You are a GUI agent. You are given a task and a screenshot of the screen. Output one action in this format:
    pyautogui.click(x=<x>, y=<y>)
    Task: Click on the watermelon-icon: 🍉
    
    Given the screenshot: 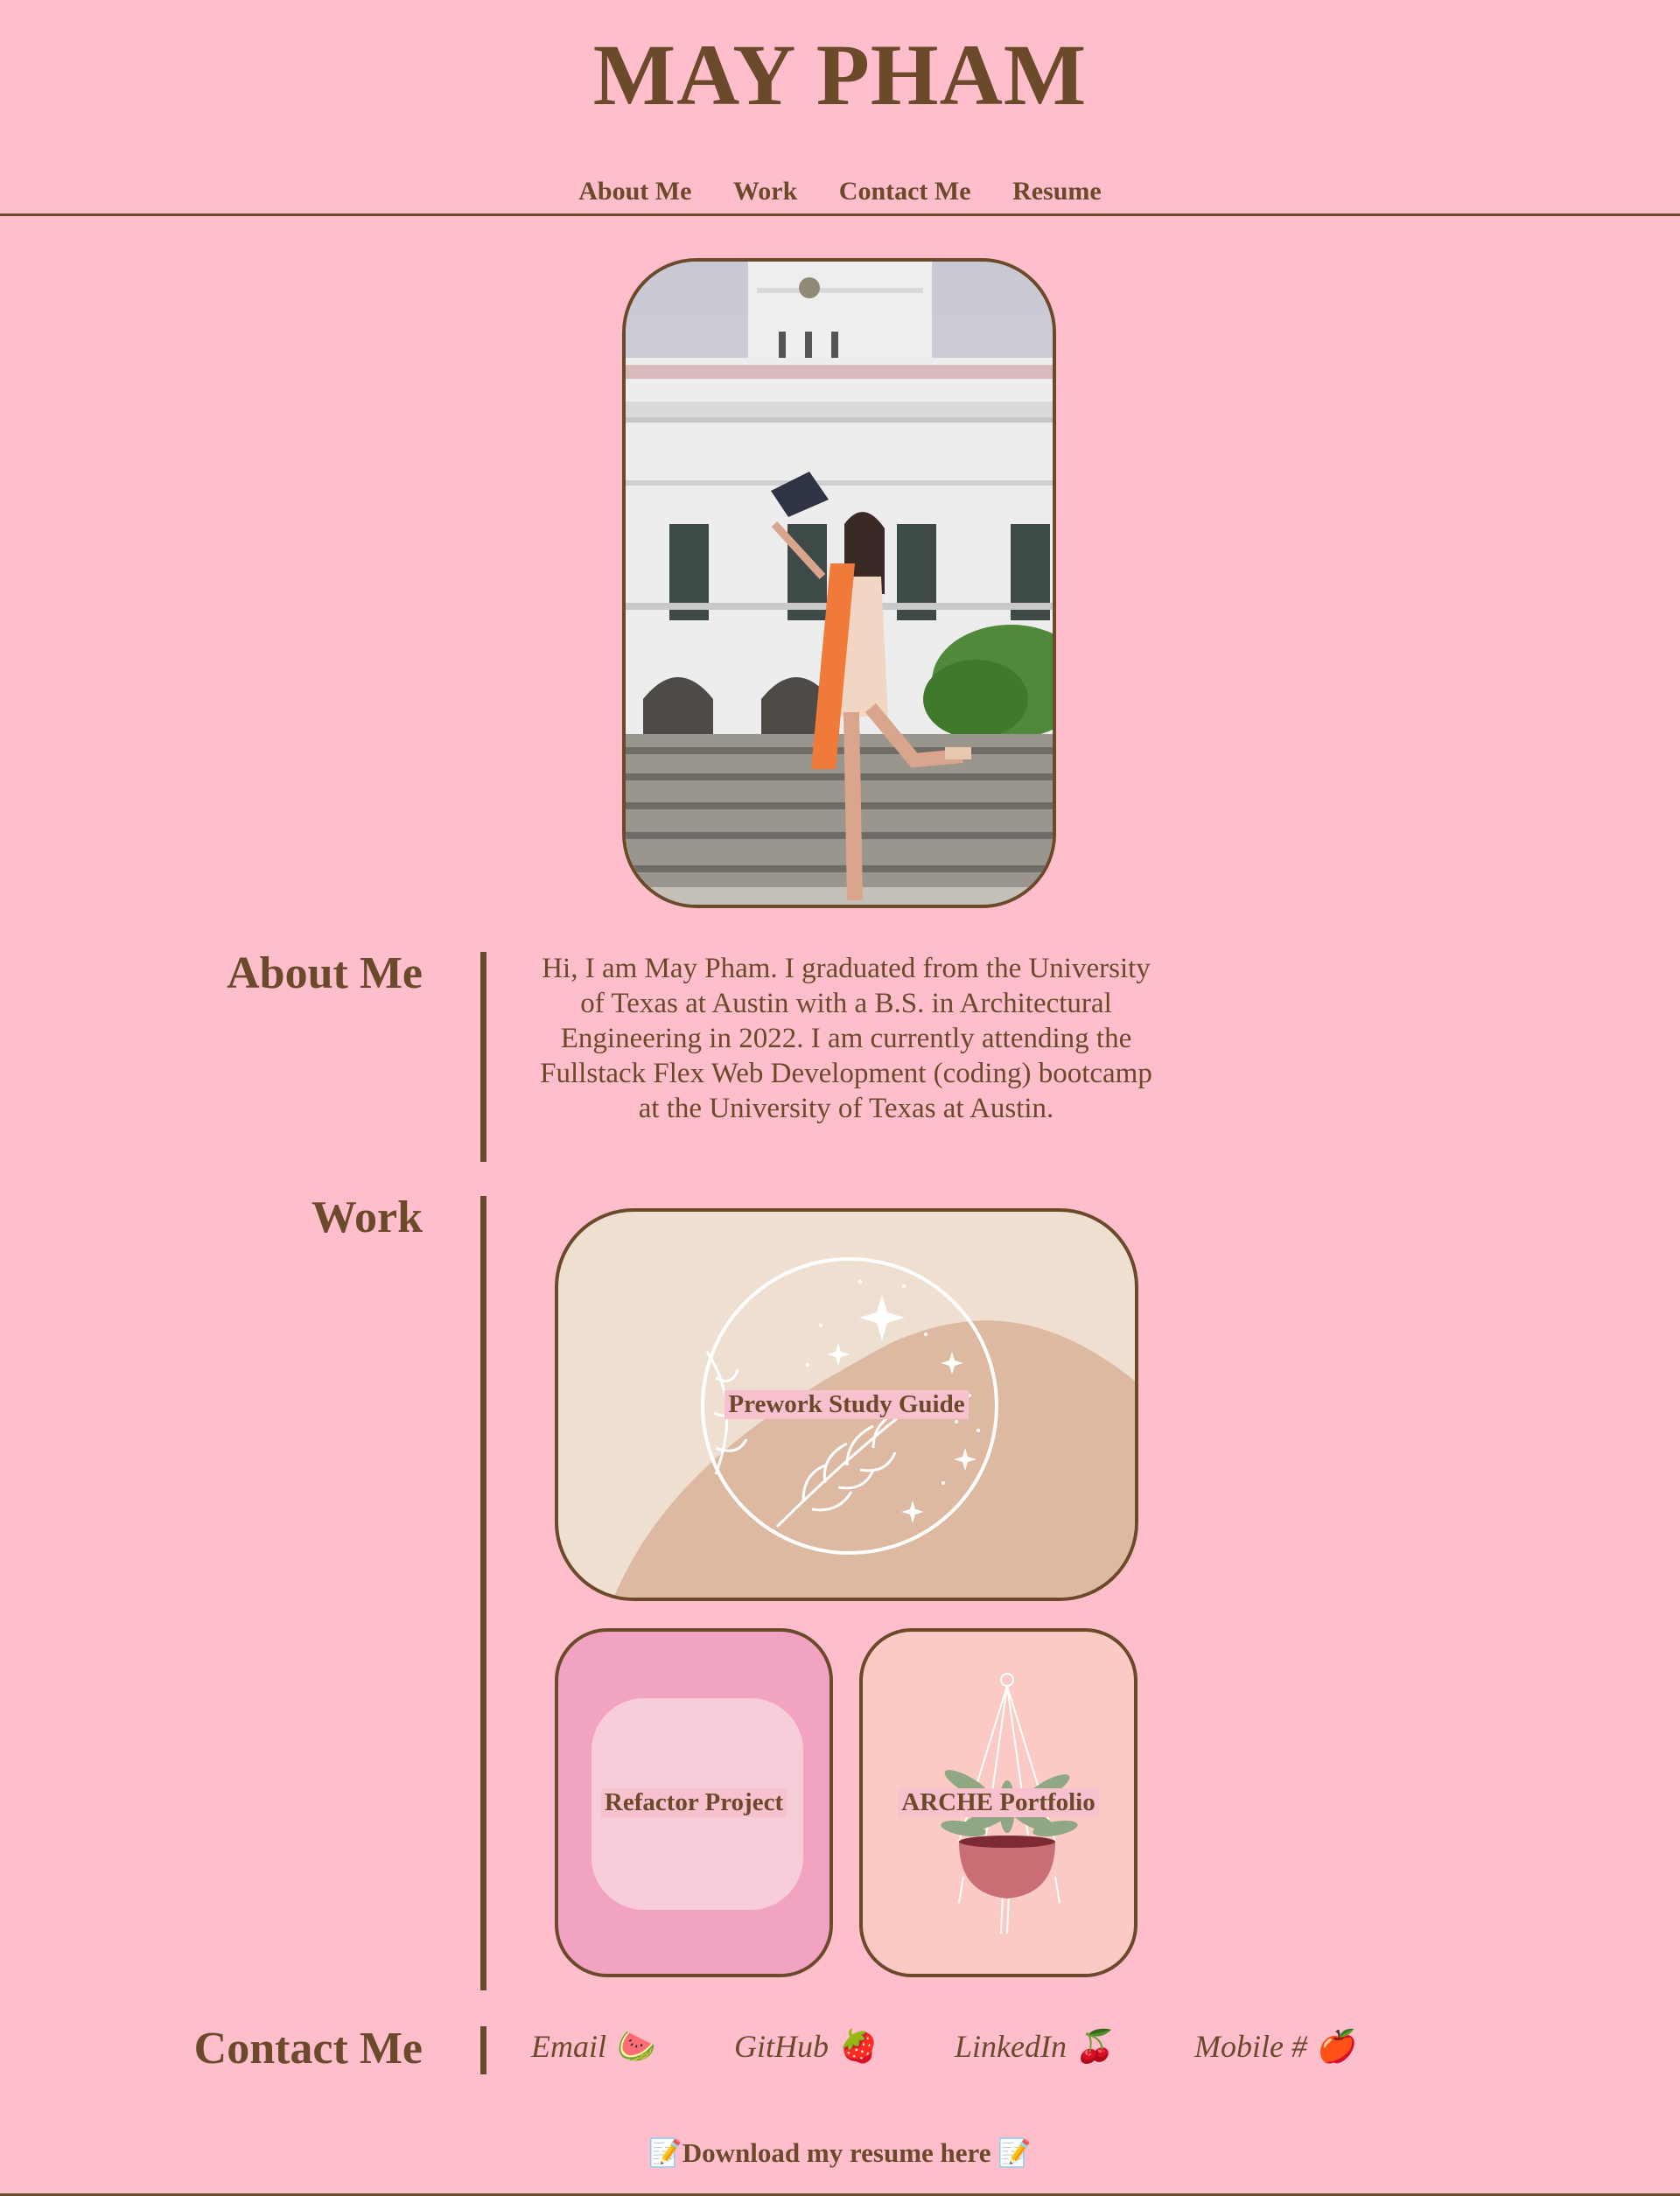 What is the action you would take?
    pyautogui.click(x=634, y=2046)
    